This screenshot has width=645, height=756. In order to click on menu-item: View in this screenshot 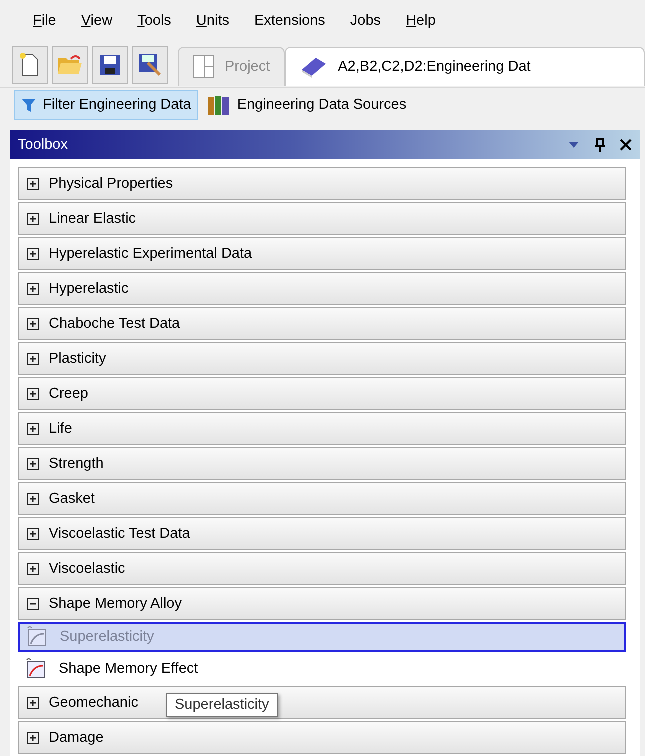, I will do `click(97, 21)`.